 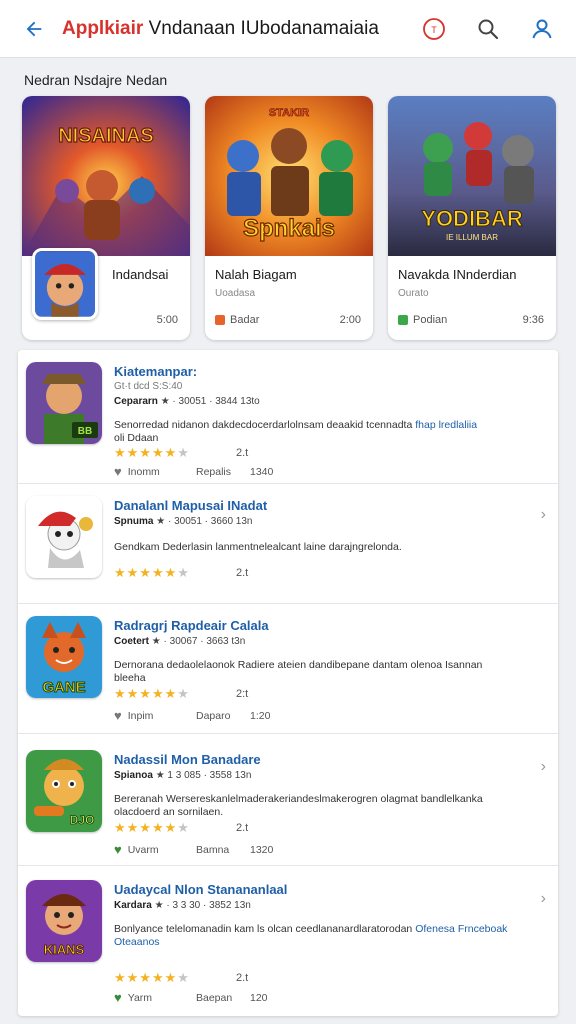 I want to click on featured-tag-3: Podian, so click(x=422, y=320).